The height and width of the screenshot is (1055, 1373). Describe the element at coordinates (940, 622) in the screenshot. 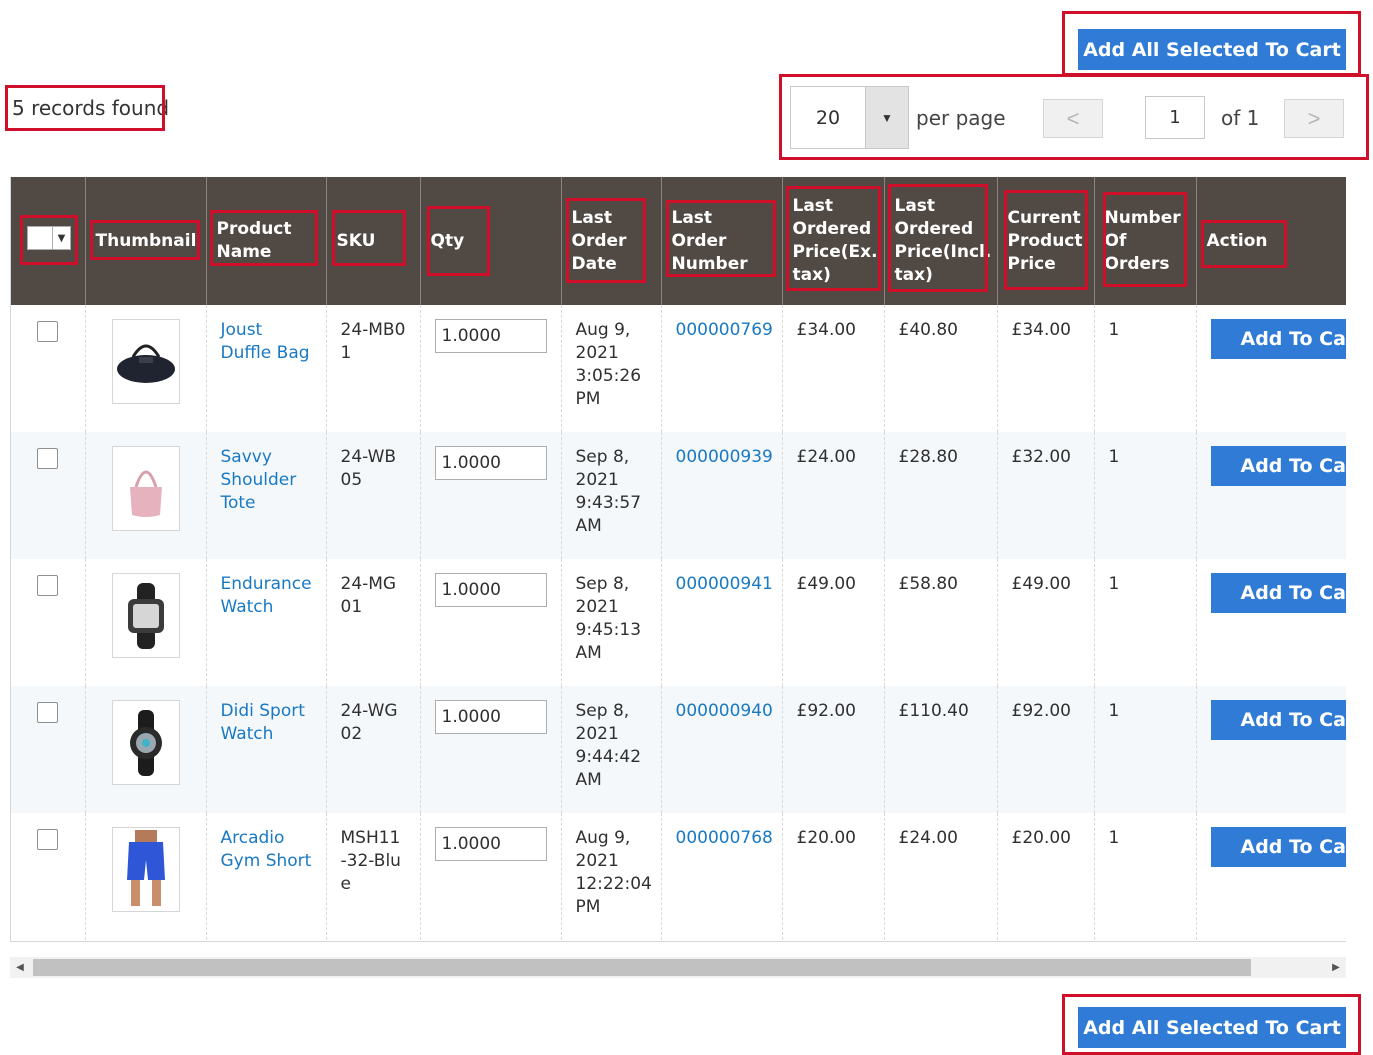

I see `price-incl-tax-cell: £58.80` at that location.